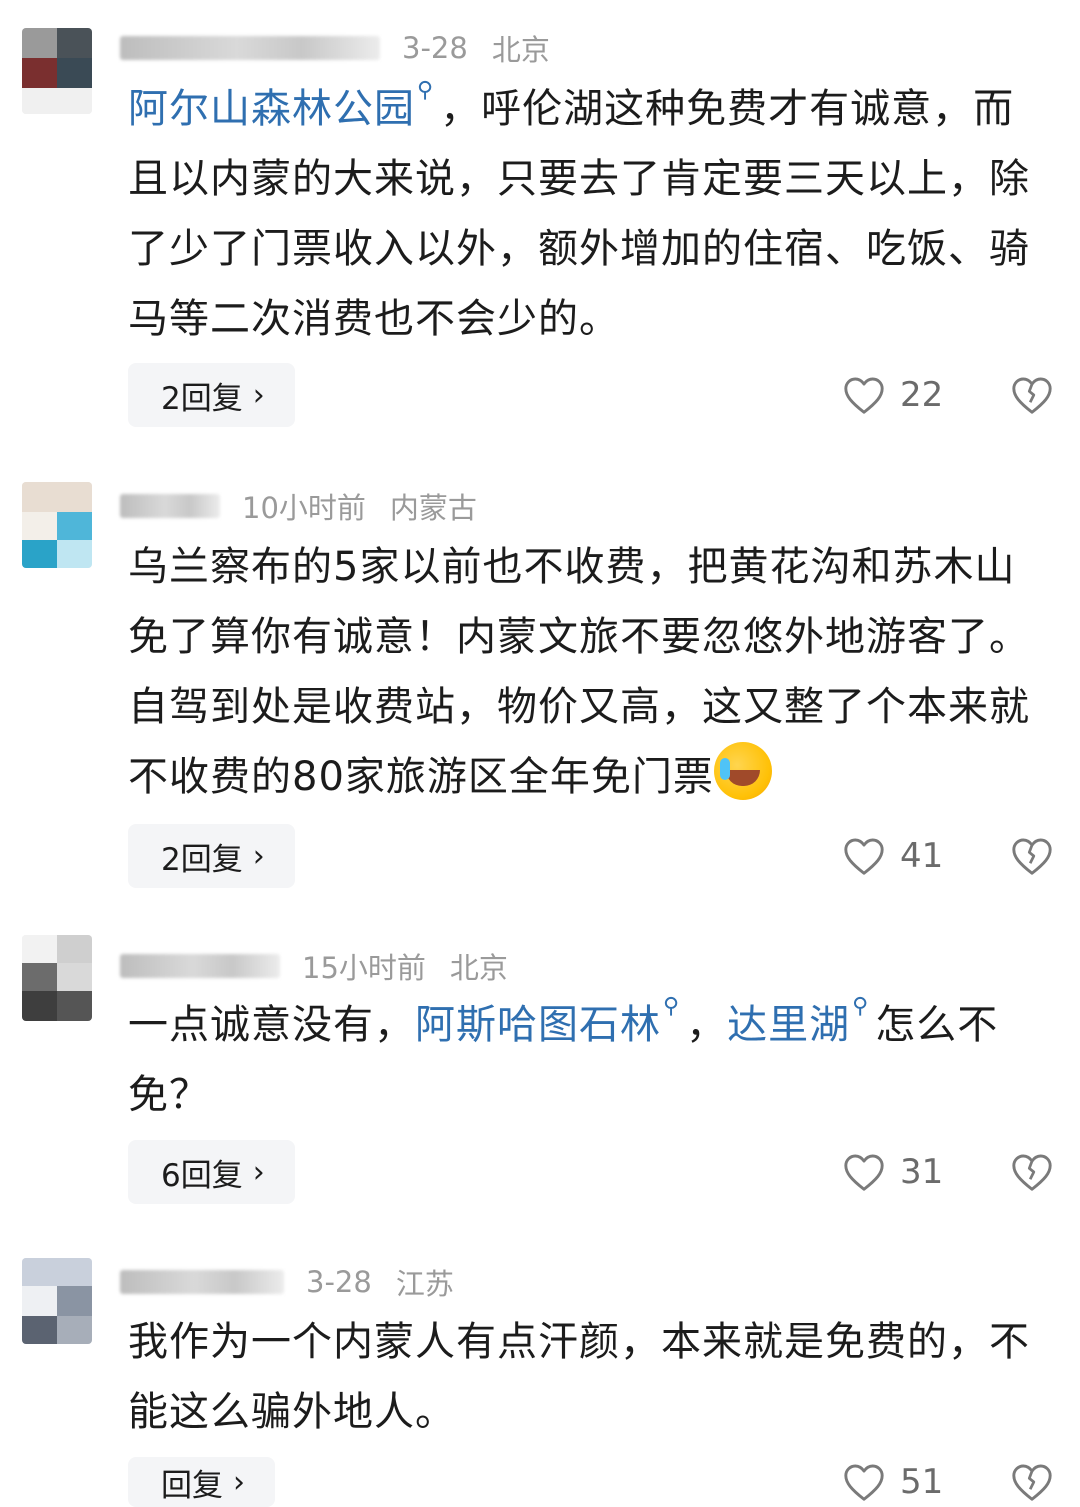 The width and height of the screenshot is (1080, 1507). What do you see at coordinates (304, 508) in the screenshot?
I see `comment-time: 10小时前` at bounding box center [304, 508].